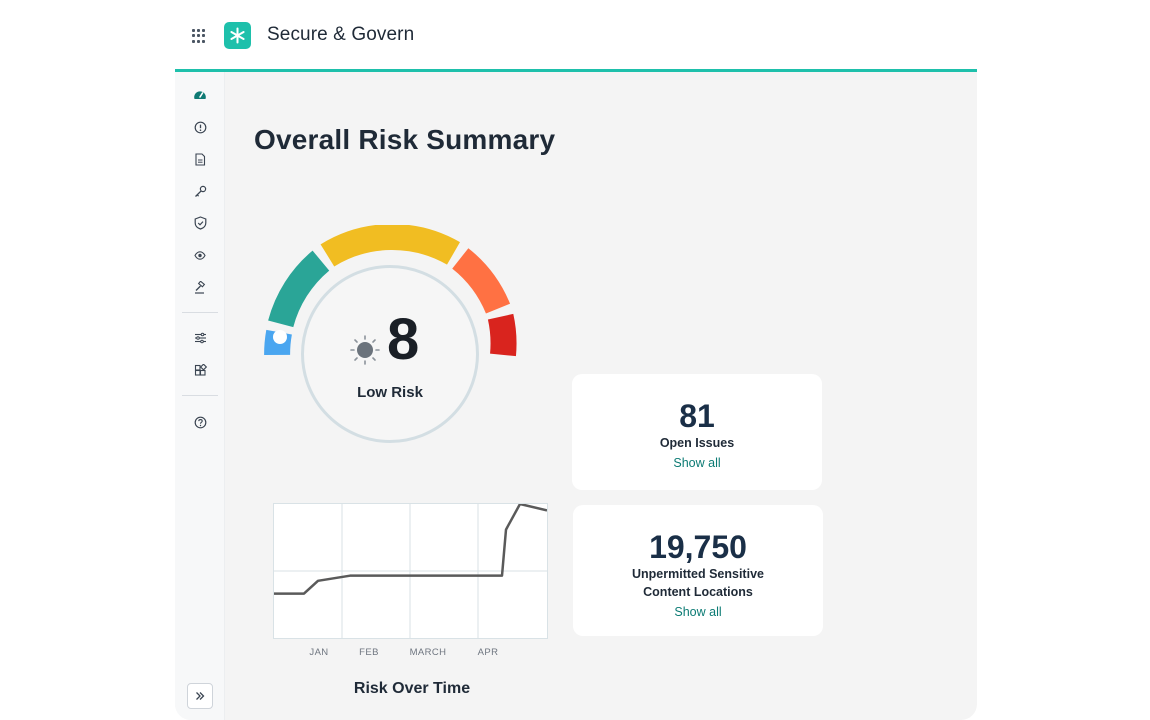 This screenshot has width=1150, height=720. I want to click on sun-icon, so click(365, 350).